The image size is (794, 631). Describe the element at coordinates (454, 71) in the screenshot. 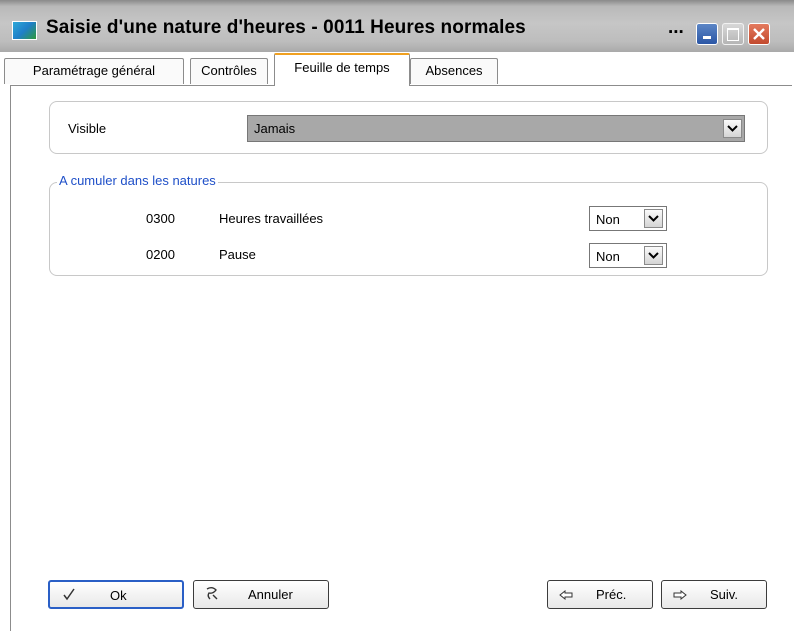

I see `tab-absences: Absences` at that location.